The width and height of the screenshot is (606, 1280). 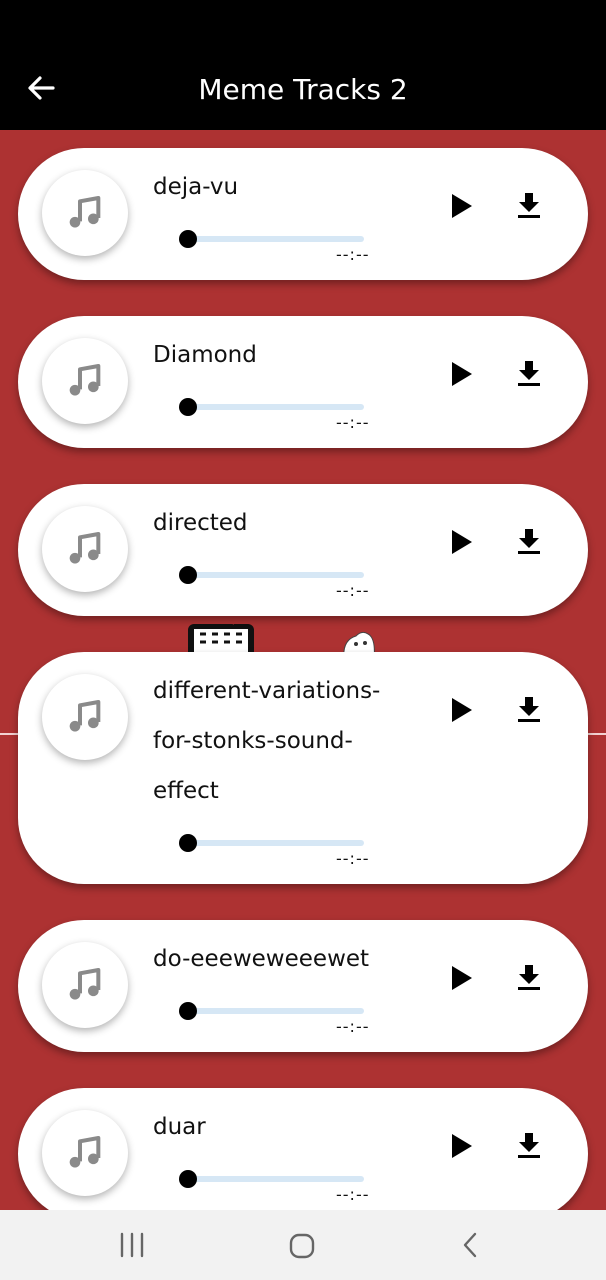 I want to click on track-card: Diamond --:--, so click(x=303, y=382).